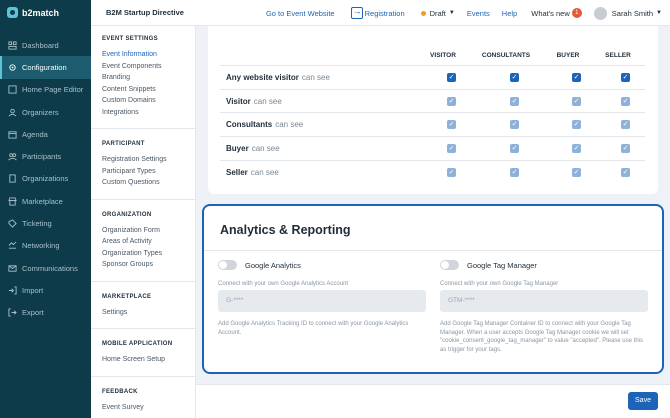  What do you see at coordinates (356, 12) in the screenshot?
I see `registration-icon` at bounding box center [356, 12].